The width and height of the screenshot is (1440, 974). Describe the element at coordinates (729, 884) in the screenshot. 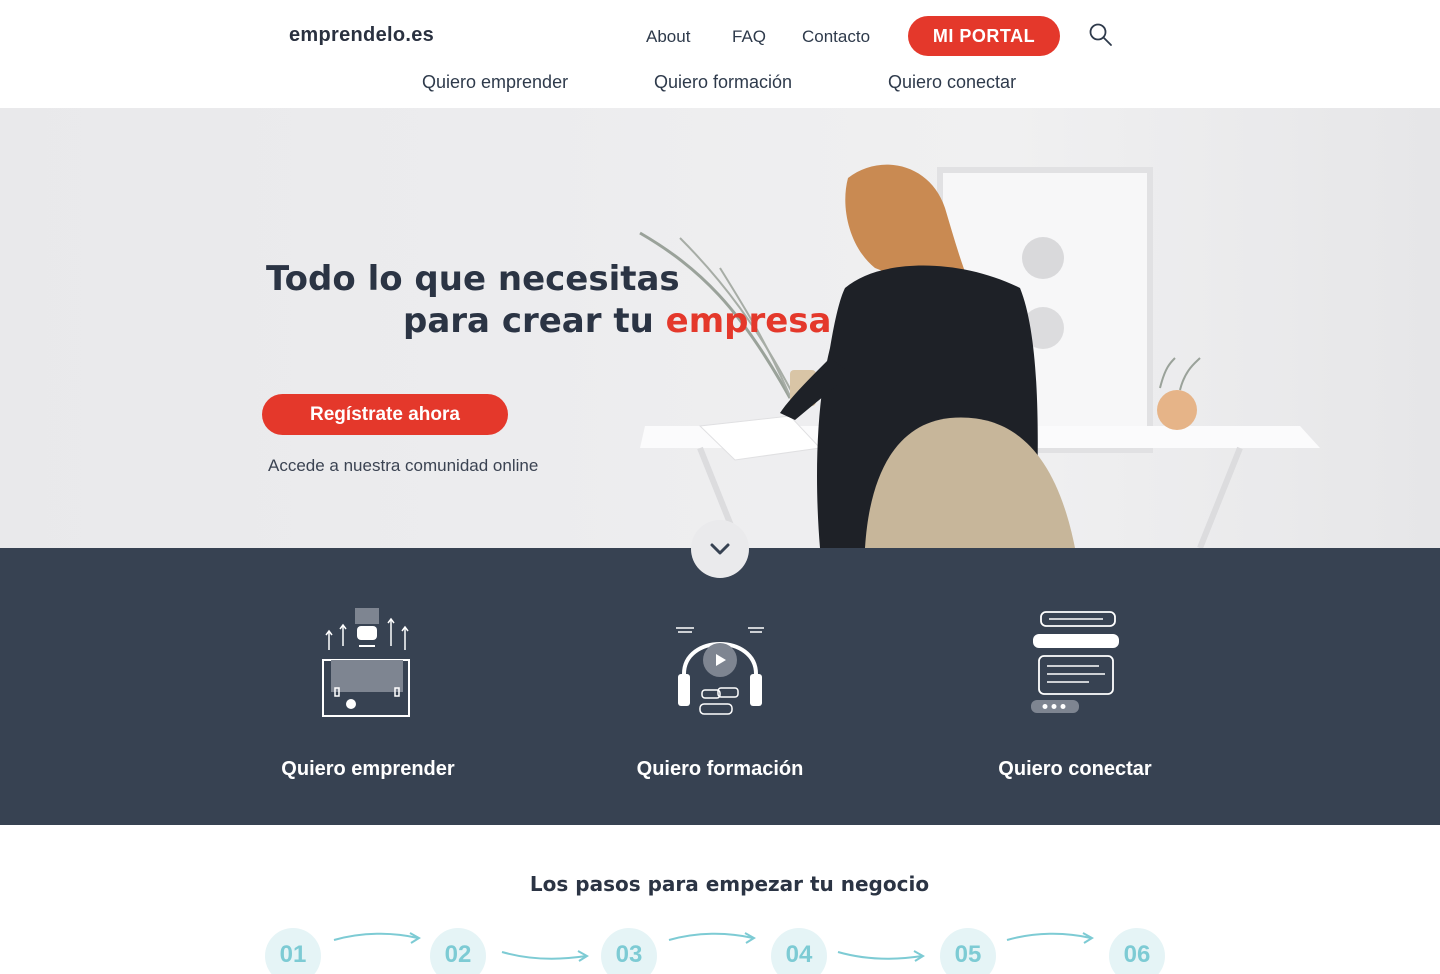

I see `steps-title: Los pasos para empezar tu negocio` at that location.